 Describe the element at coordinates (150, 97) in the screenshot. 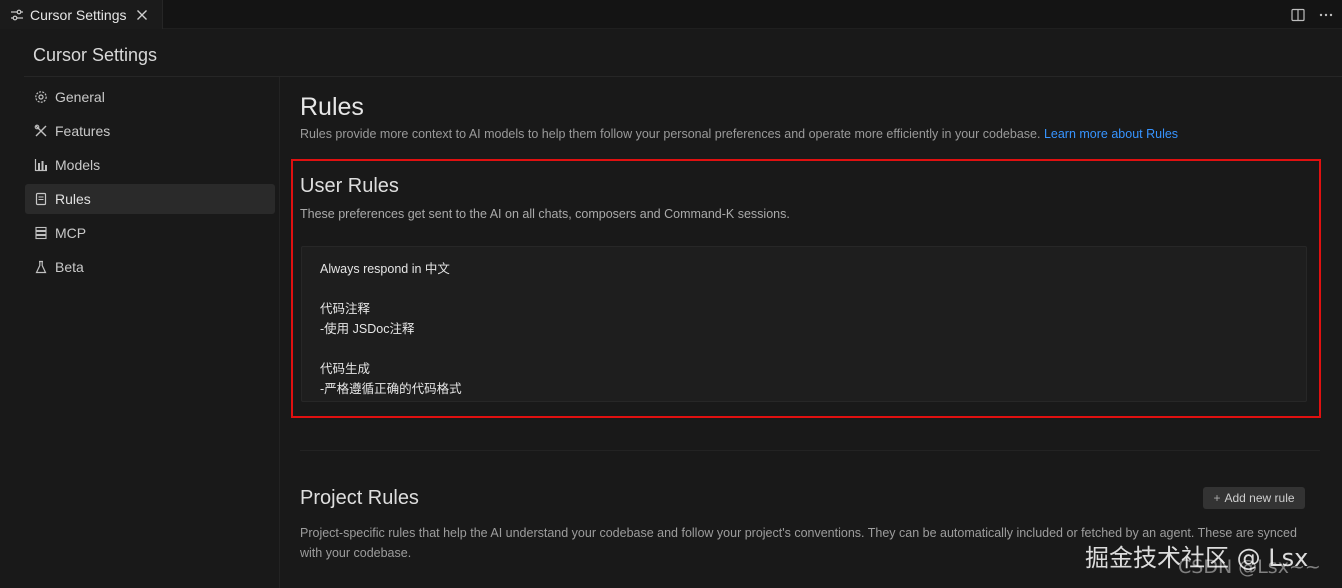

I see `sidebar-item-general: General` at that location.